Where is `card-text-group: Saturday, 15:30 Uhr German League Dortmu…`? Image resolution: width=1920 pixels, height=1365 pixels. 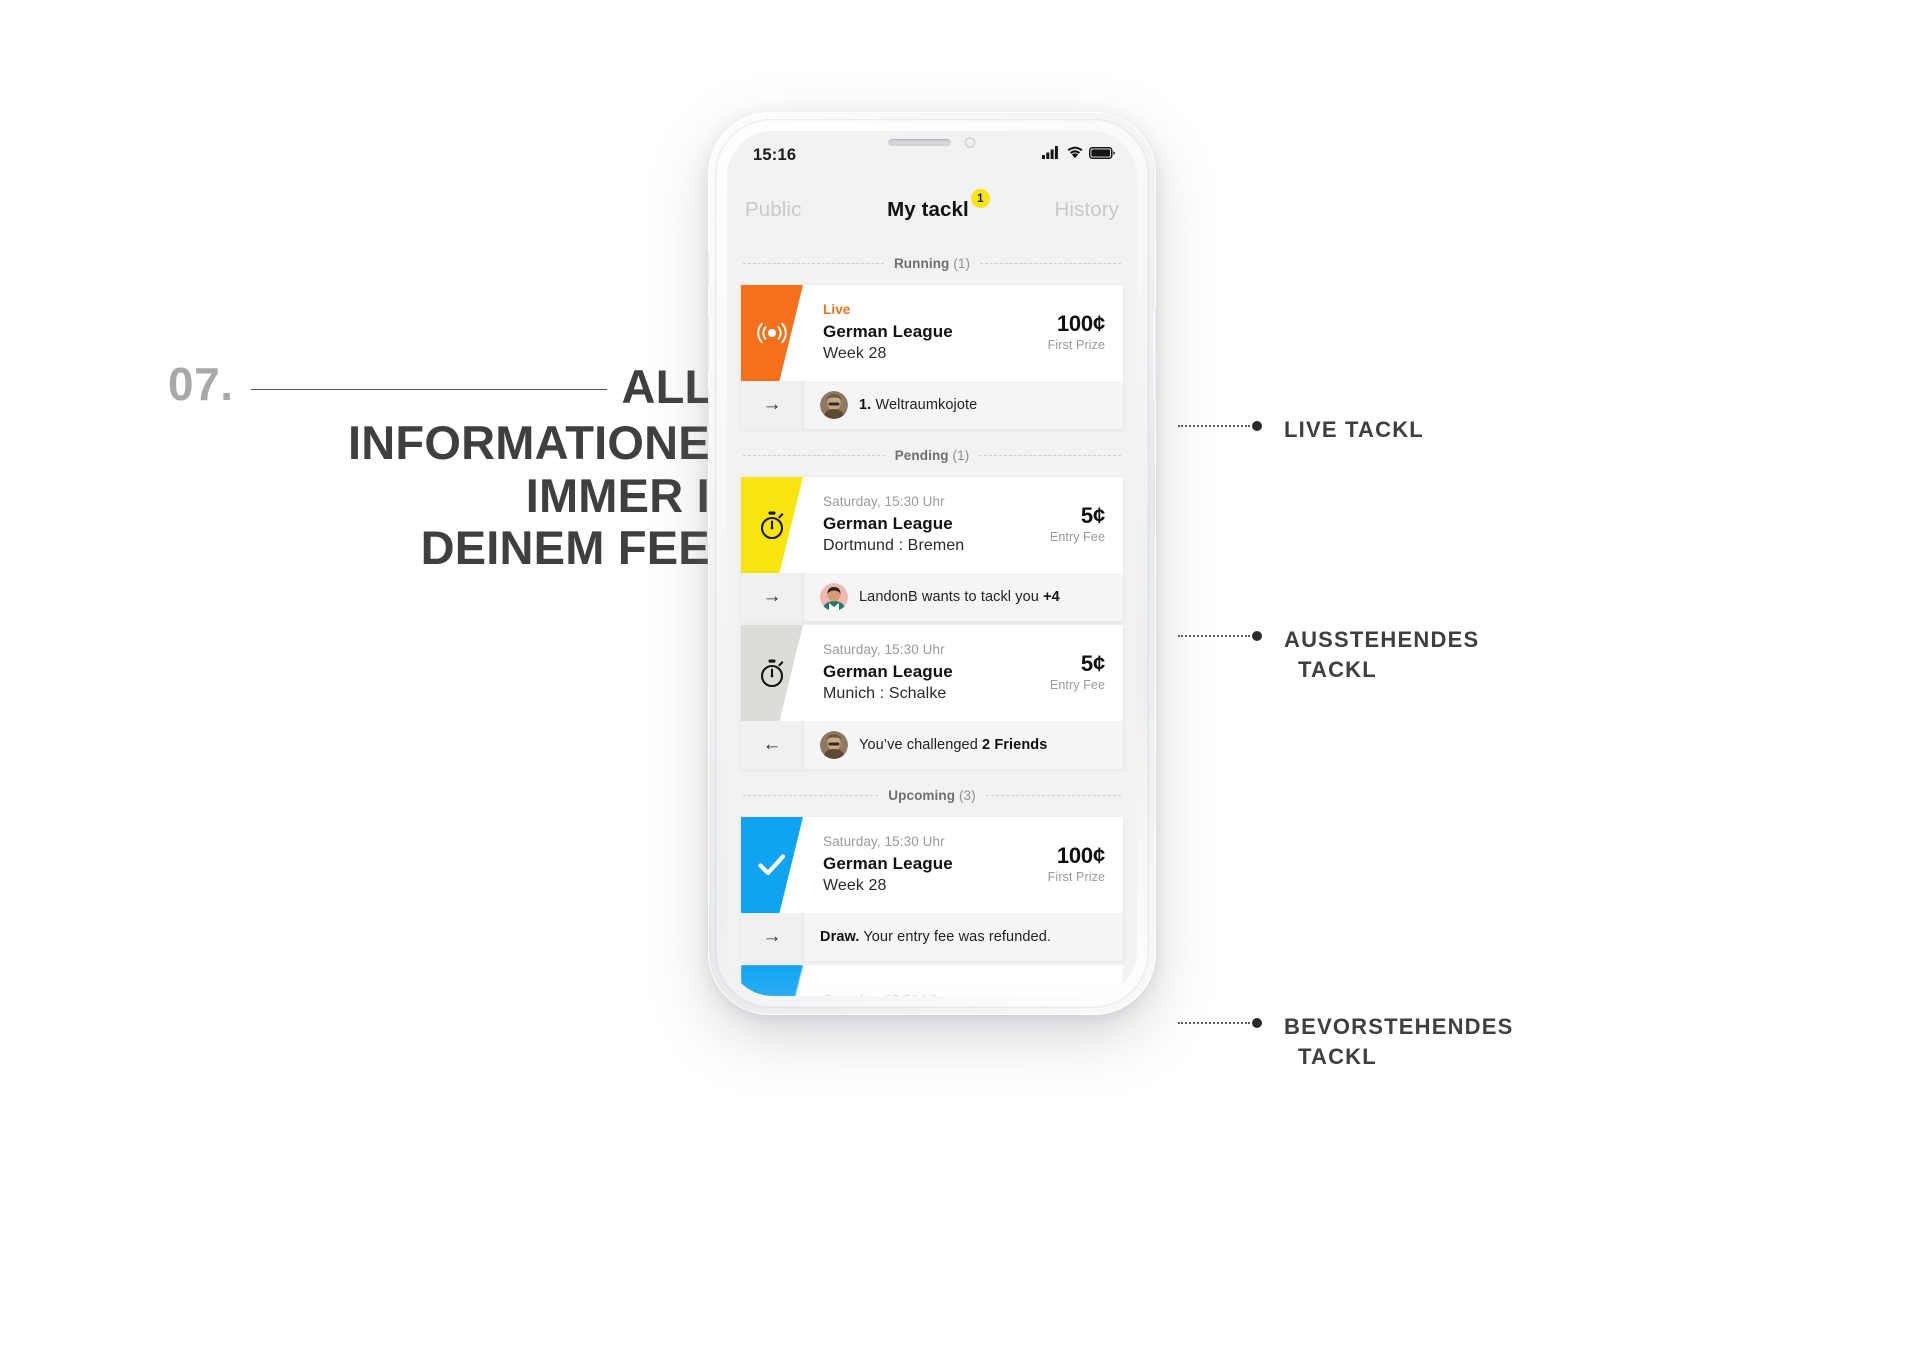
card-text-group: Saturday, 15:30 Uhr German League Dortmu… is located at coordinates (893, 524).